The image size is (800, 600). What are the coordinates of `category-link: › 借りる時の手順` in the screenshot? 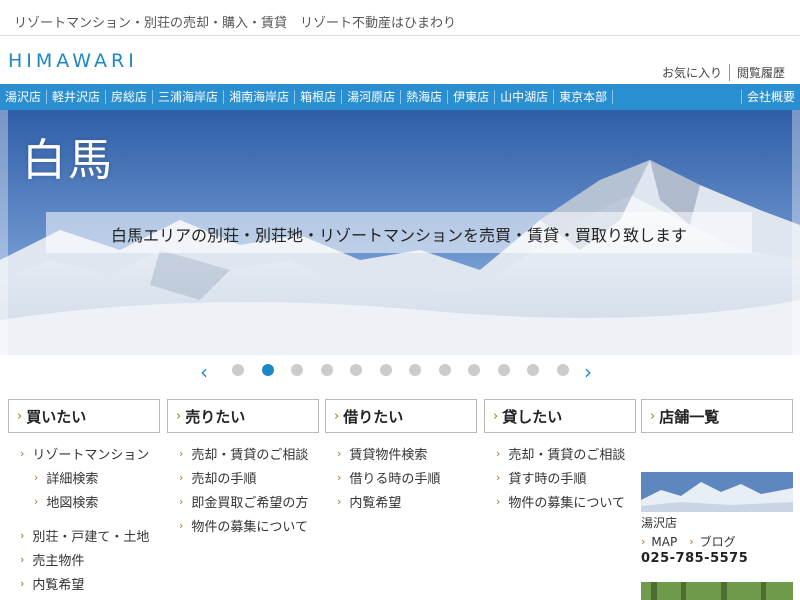 It's located at (401, 477).